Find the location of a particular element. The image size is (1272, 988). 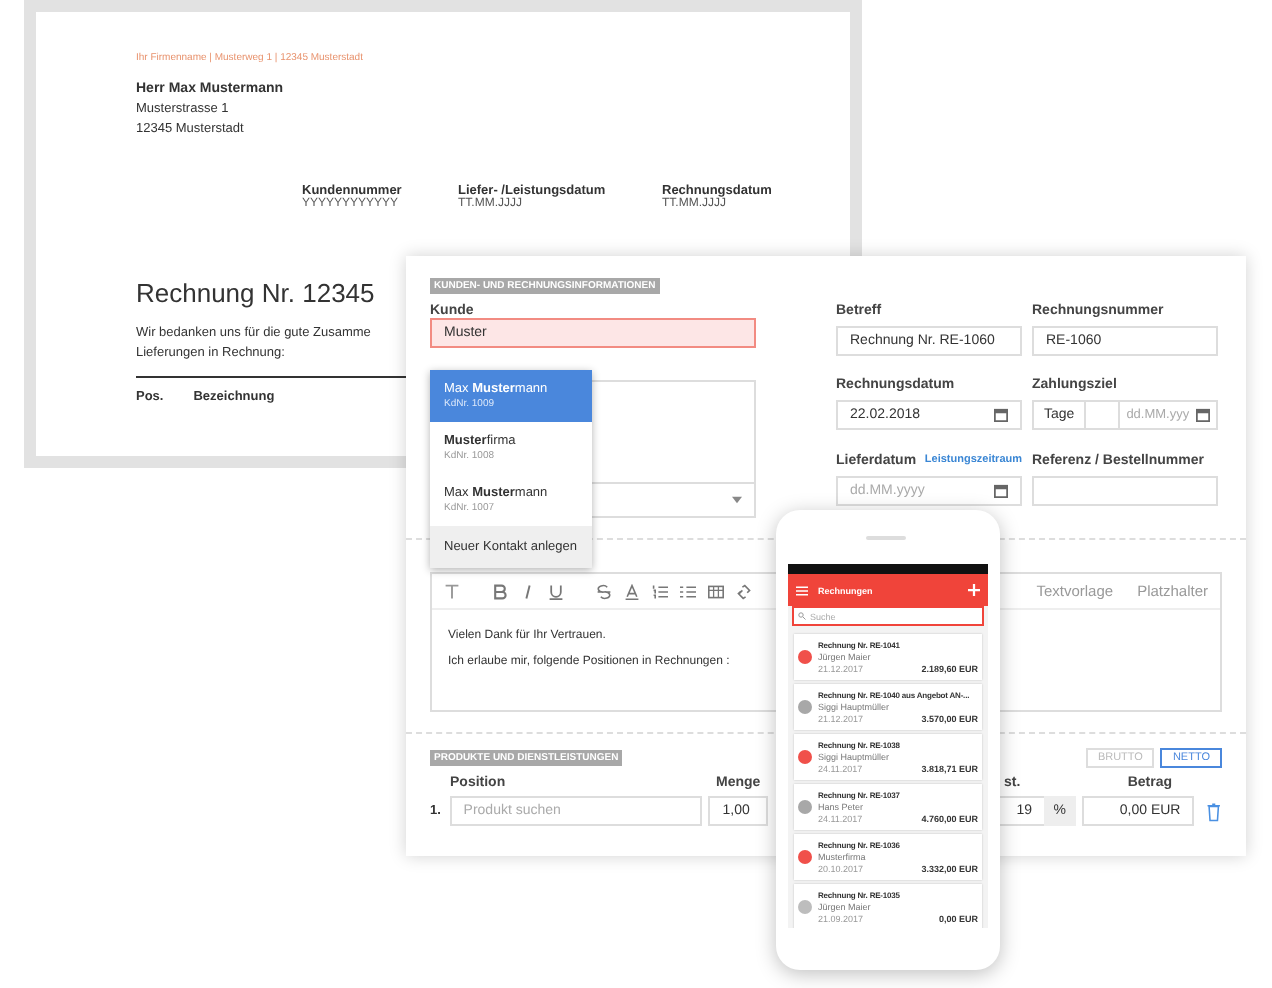

text-field is located at coordinates (1125, 490).